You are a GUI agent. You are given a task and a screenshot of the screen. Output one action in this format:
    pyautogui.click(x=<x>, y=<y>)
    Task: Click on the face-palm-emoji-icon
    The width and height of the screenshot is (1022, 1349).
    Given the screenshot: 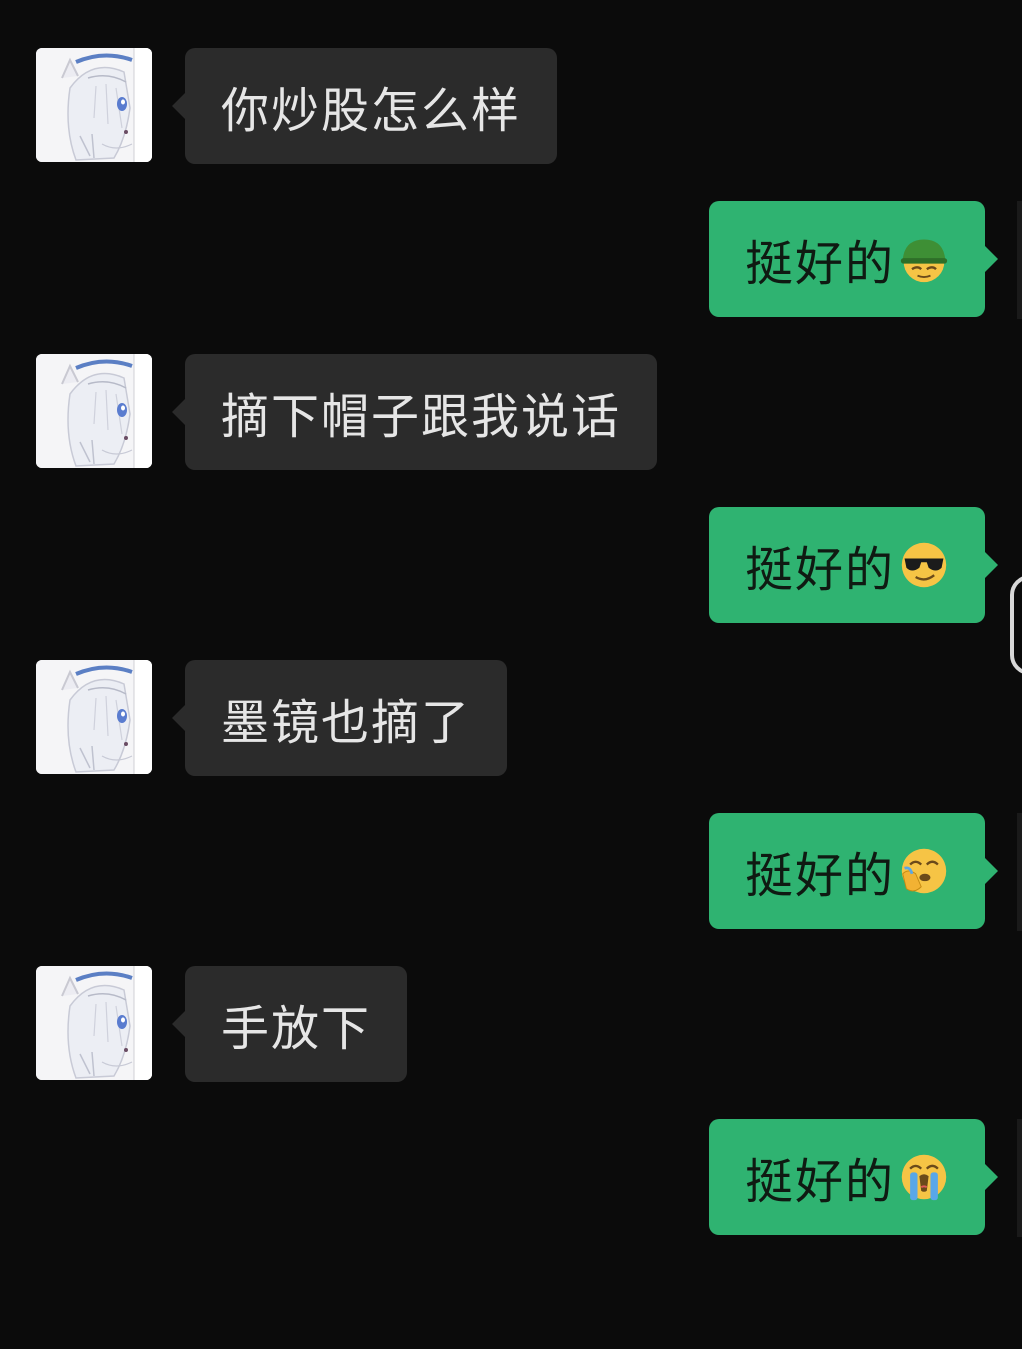 What is the action you would take?
    pyautogui.click(x=924, y=871)
    